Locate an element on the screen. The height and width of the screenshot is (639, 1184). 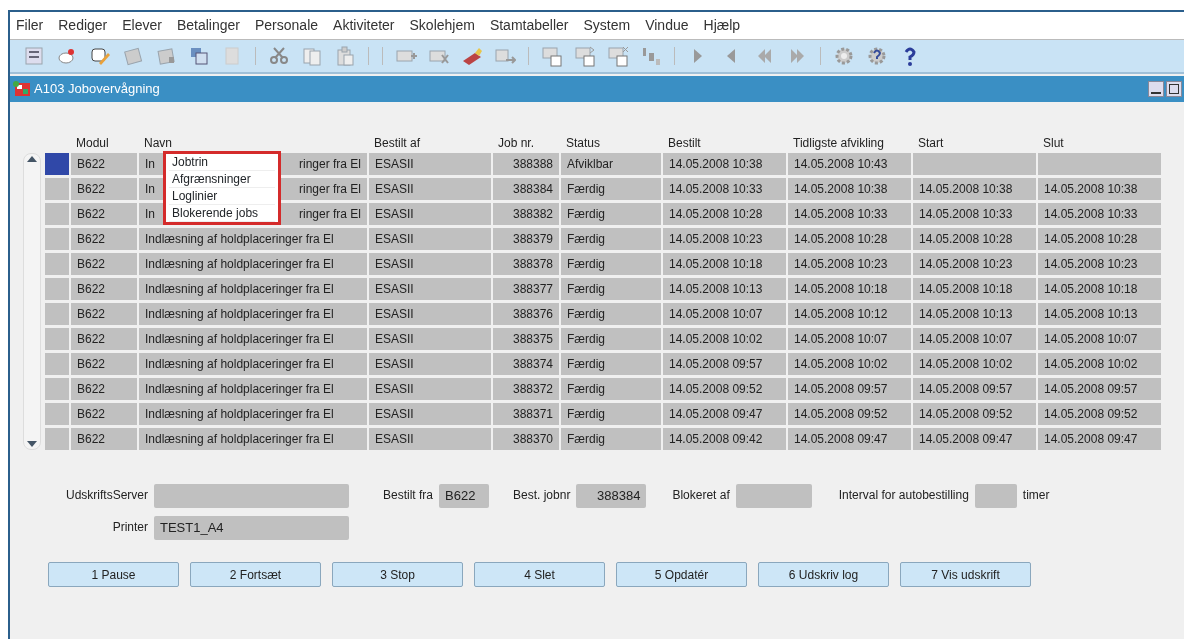
table-cell: 388371 is located at coordinates (526, 414).